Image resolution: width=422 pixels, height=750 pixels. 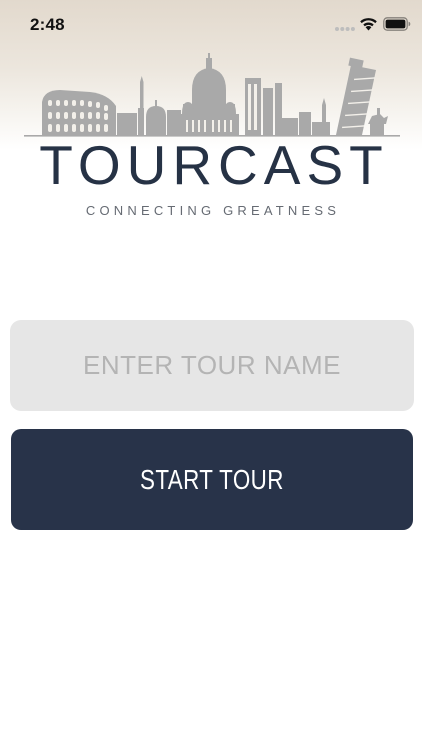 What do you see at coordinates (212, 365) in the screenshot?
I see `tour-name-input` at bounding box center [212, 365].